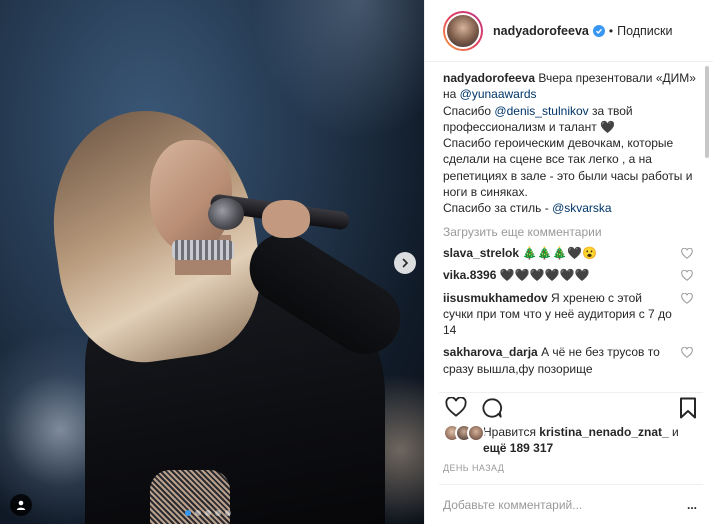 Image resolution: width=713 pixels, height=524 pixels. What do you see at coordinates (188, 513) in the screenshot?
I see `carousel-dot-active` at bounding box center [188, 513].